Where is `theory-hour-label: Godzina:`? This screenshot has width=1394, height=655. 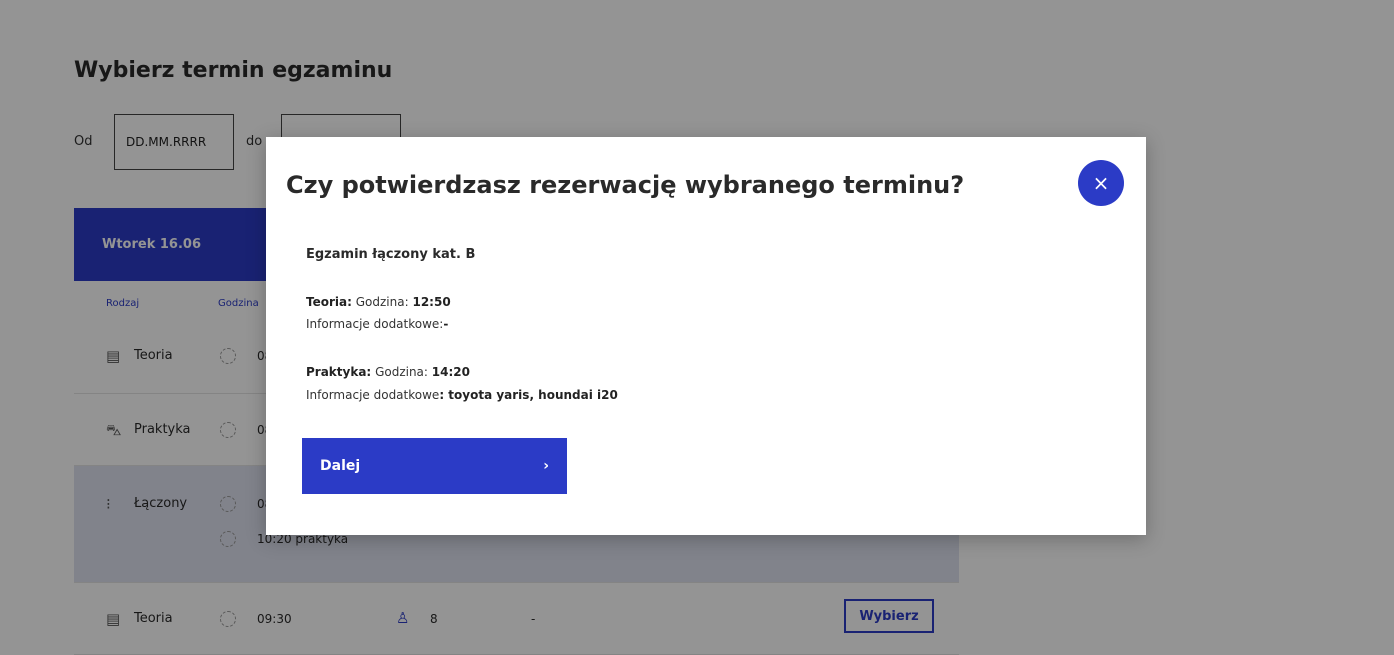 theory-hour-label: Godzina: is located at coordinates (382, 302).